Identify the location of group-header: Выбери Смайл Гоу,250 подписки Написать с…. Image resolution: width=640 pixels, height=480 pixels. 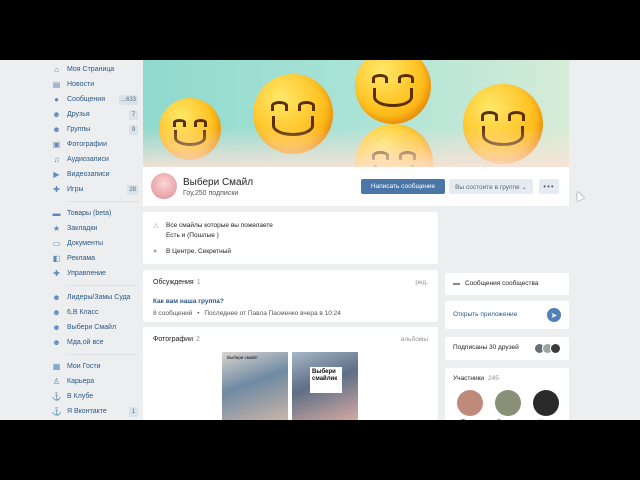
(356, 186).